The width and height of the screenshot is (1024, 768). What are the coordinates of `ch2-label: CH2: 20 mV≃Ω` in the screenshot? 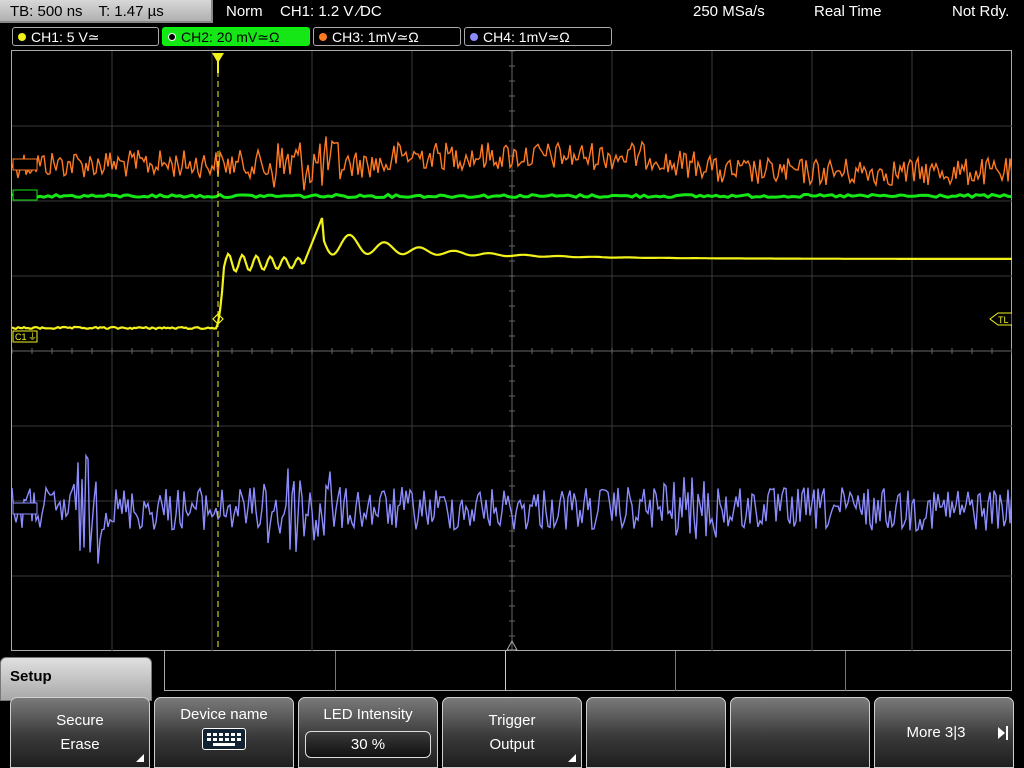 It's located at (230, 37).